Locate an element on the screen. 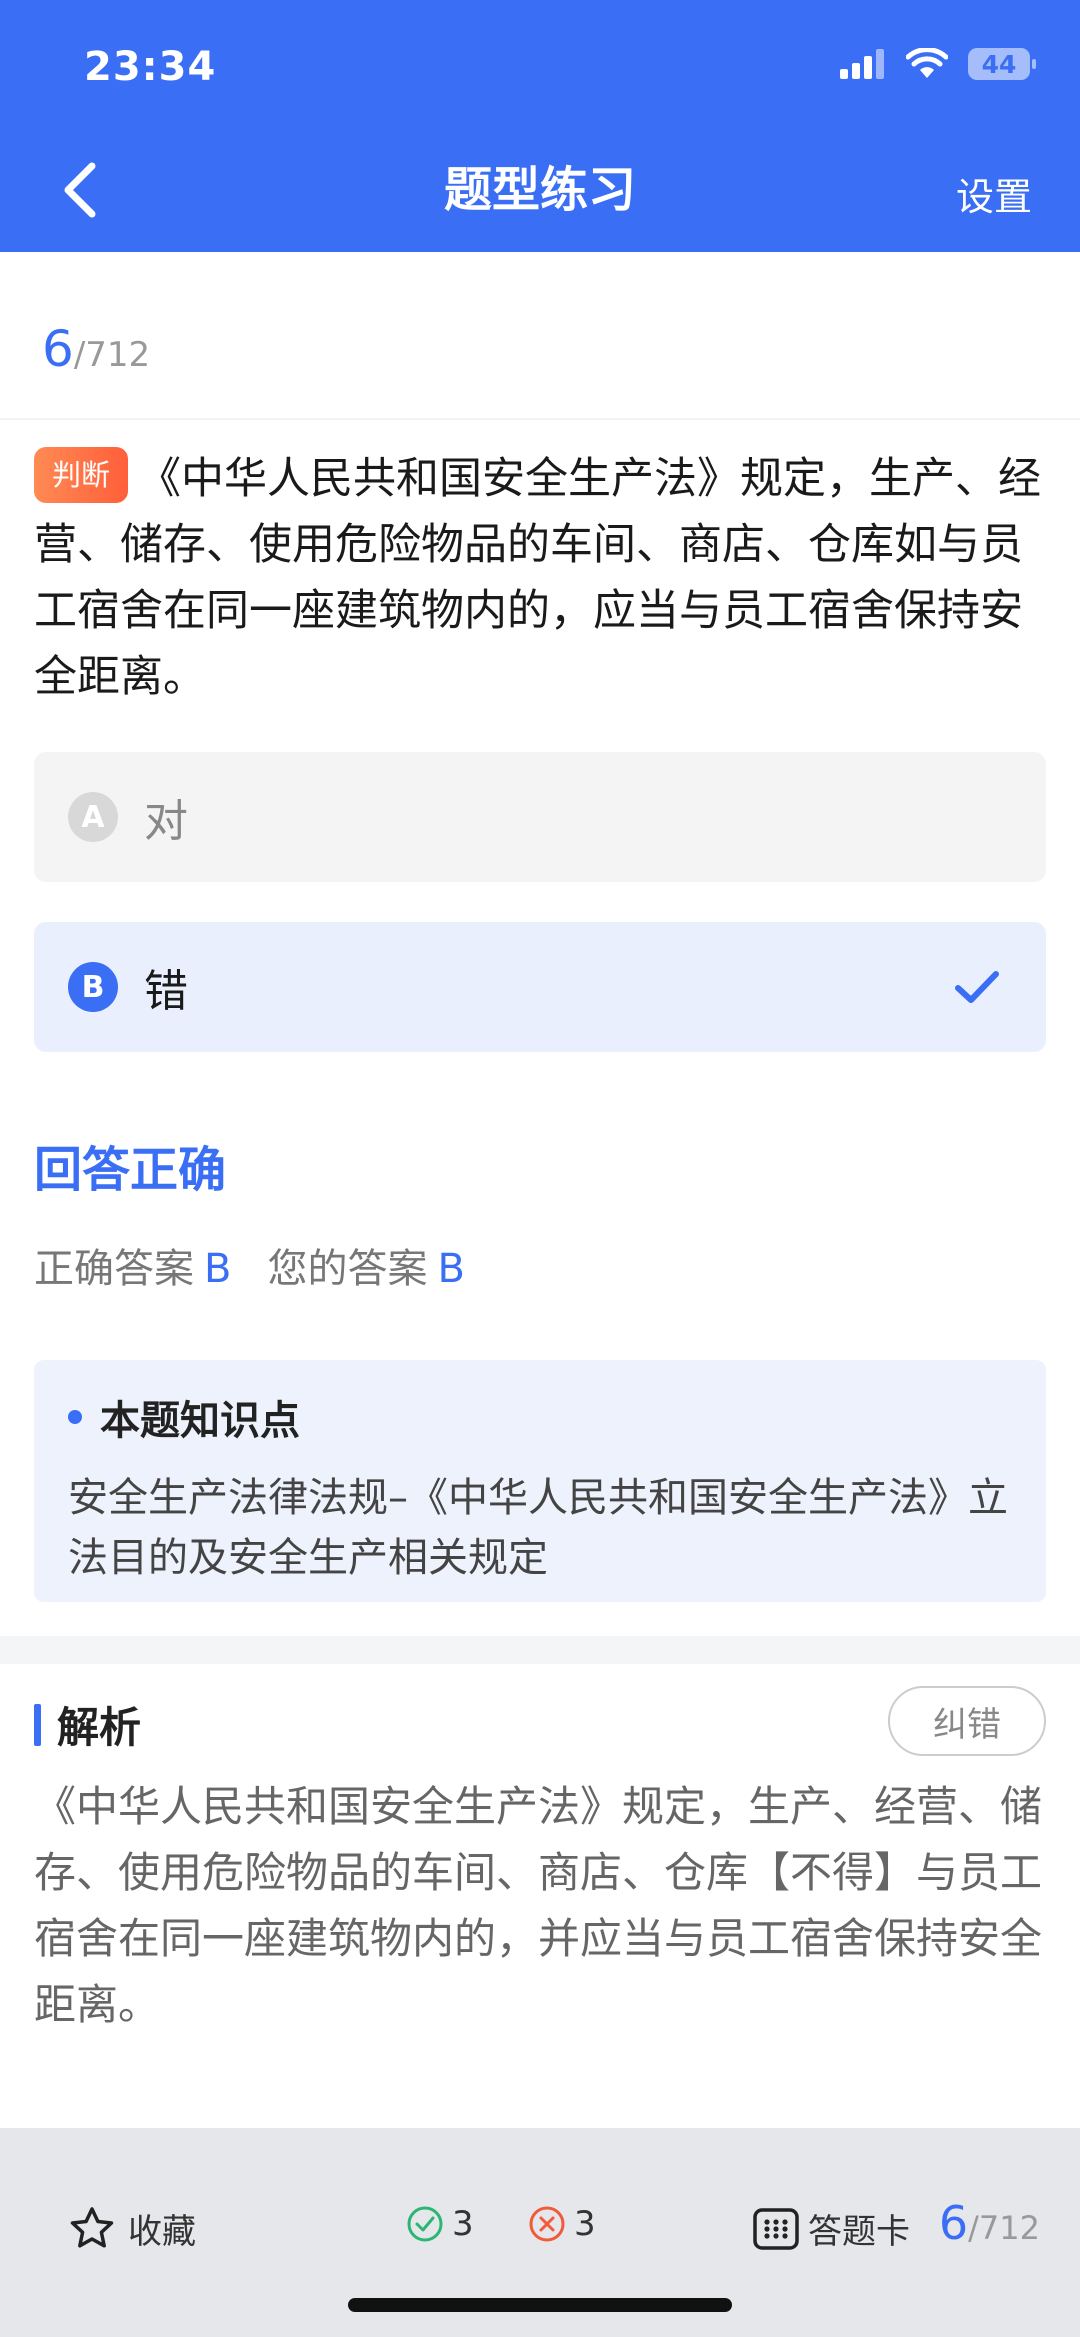 This screenshot has width=1080, height=2337. analysis-title: 解析 is located at coordinates (87, 1724).